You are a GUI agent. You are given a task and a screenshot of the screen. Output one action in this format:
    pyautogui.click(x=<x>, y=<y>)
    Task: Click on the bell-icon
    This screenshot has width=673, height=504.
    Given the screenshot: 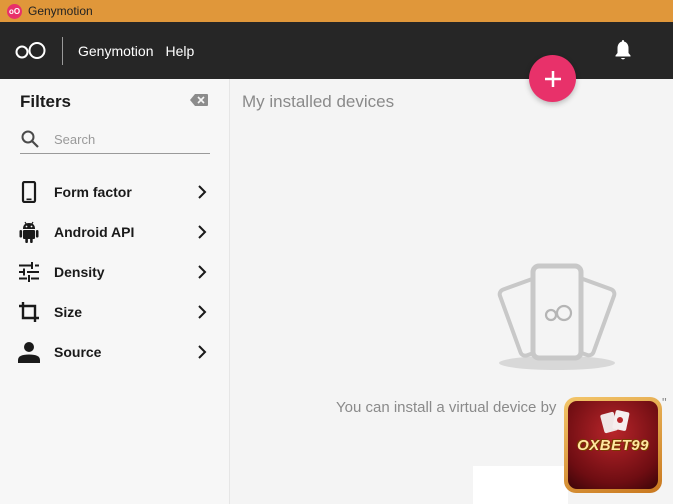 What is the action you would take?
    pyautogui.click(x=623, y=50)
    